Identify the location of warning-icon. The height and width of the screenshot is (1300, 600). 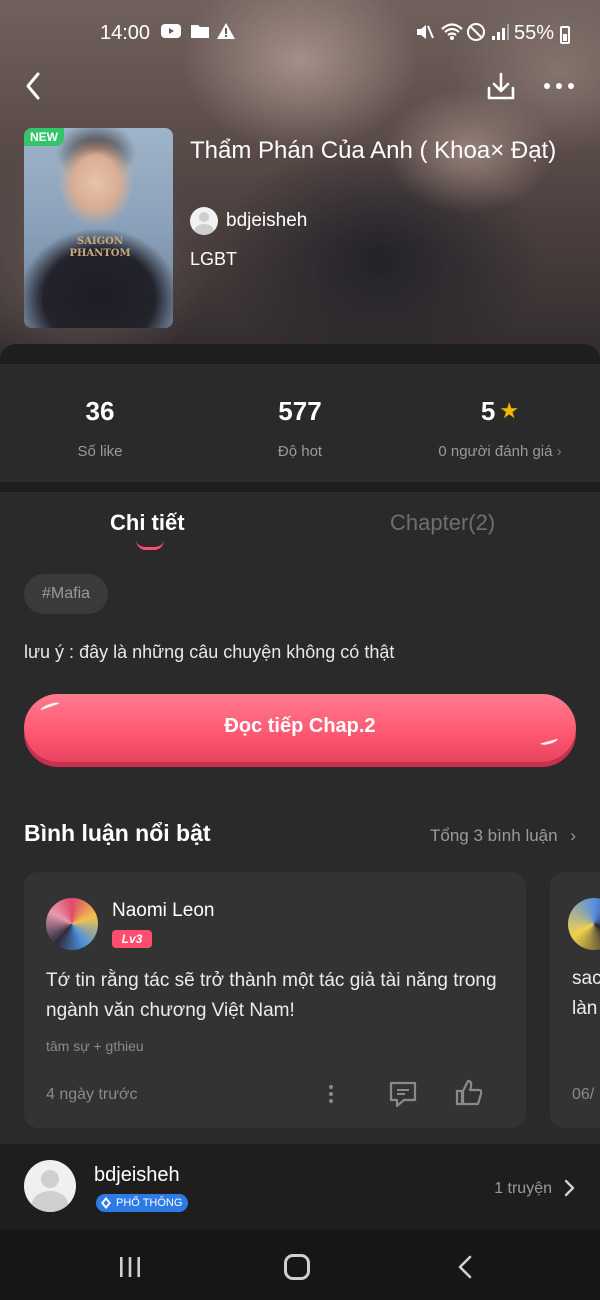
(226, 33).